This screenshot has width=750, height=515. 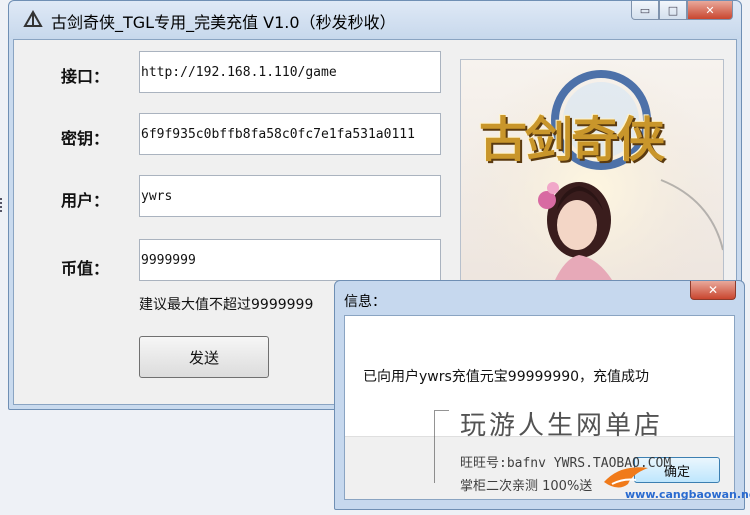 I want to click on key-input: 6f9f935c0bffb8fa58c0fc7e1fa531a0111, so click(x=290, y=134).